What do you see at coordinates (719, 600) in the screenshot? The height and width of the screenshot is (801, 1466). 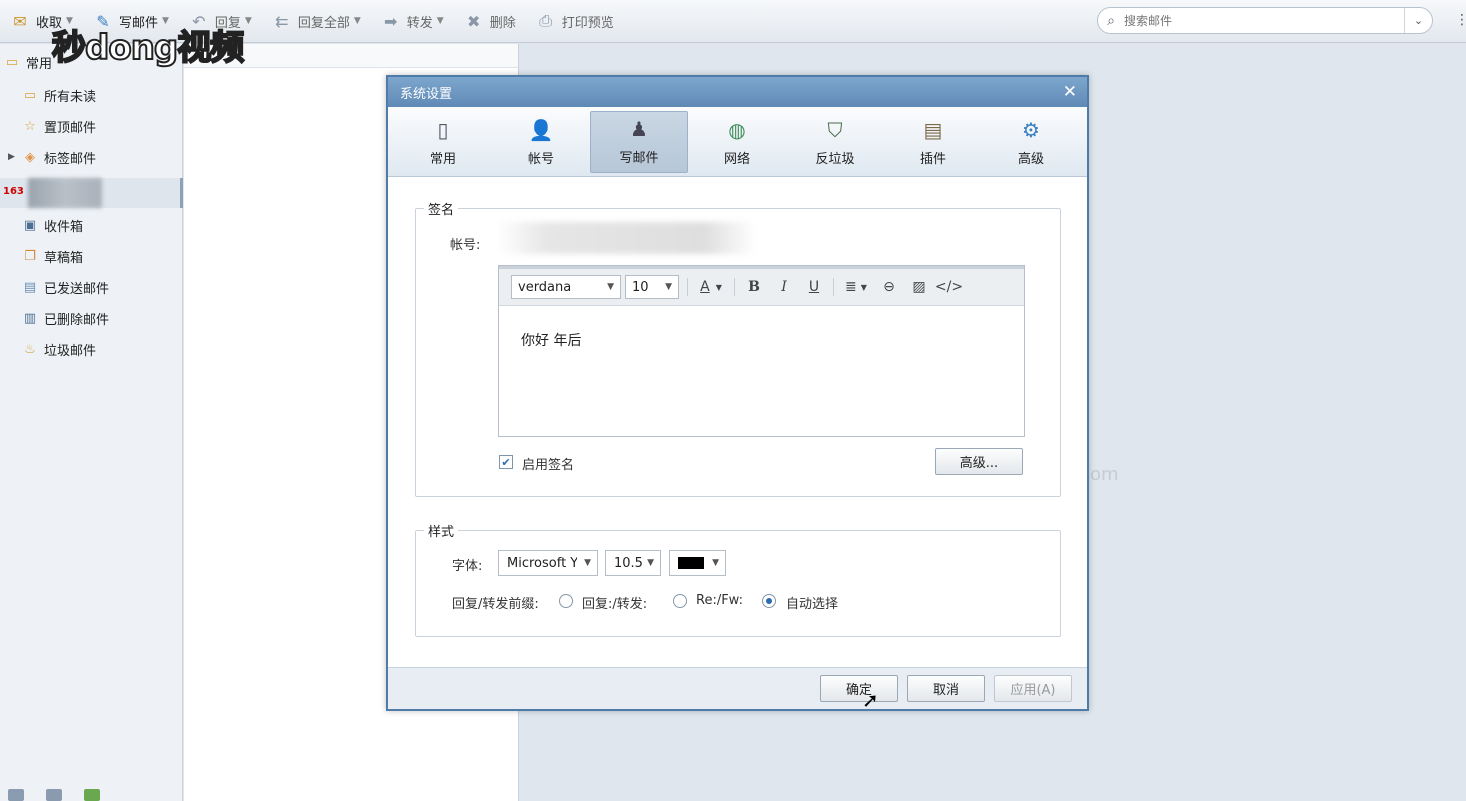 I see `prefix-option-re-fw: Re:/Fw:` at bounding box center [719, 600].